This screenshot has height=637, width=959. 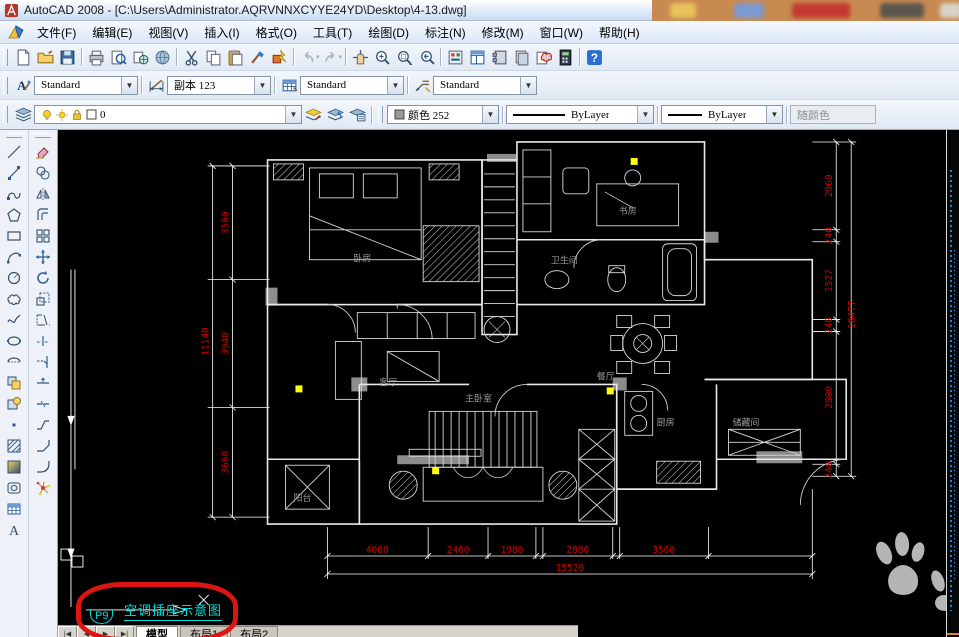 What do you see at coordinates (56, 32) in the screenshot?
I see `menu-file: 文件(F)` at bounding box center [56, 32].